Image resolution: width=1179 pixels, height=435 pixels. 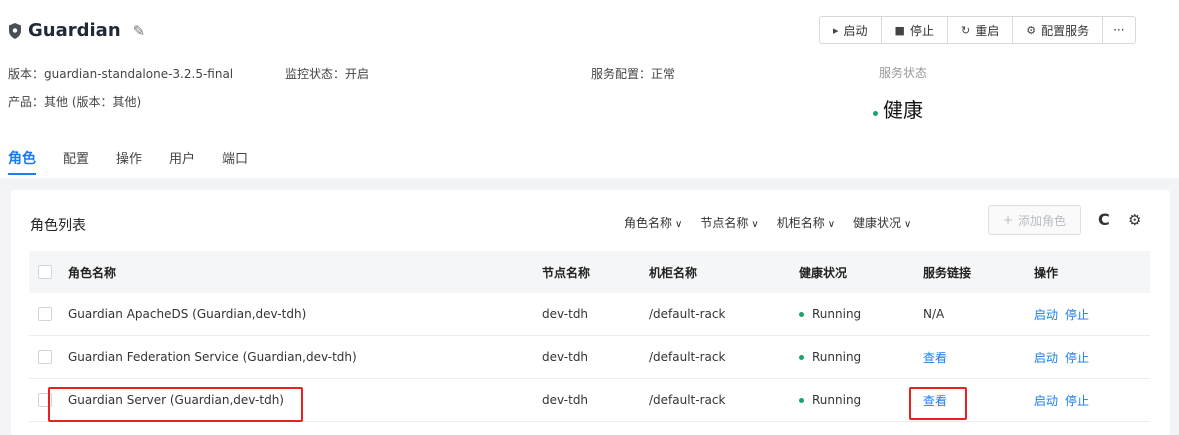 I want to click on pencil-icon: ✎, so click(x=139, y=31).